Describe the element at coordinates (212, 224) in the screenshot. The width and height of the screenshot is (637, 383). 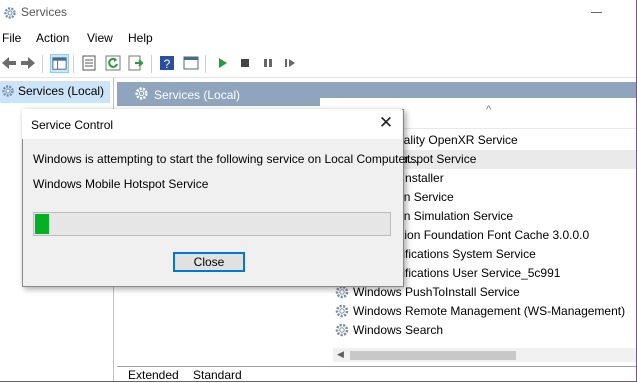
I see `start-progress-bar` at that location.